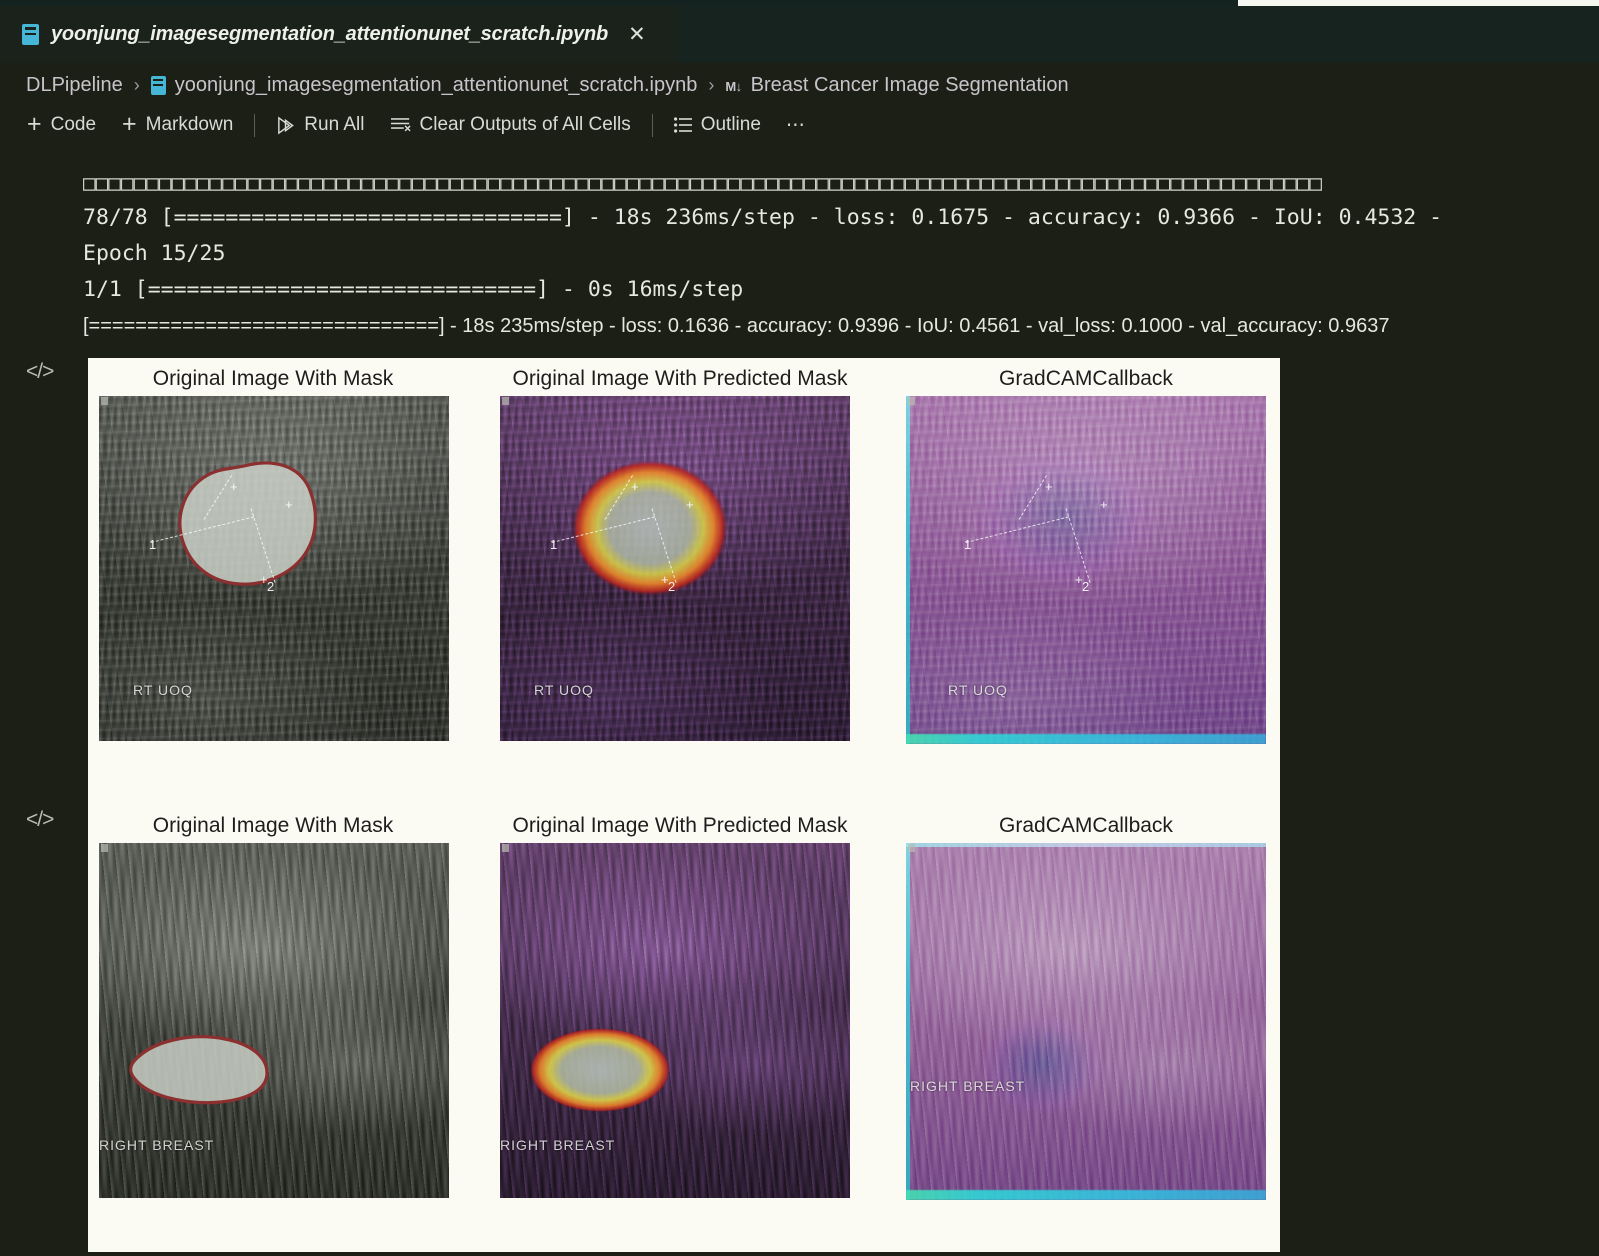 The height and width of the screenshot is (1256, 1599). Describe the element at coordinates (274, 1020) in the screenshot. I see `image-original-with-mask: RIGHT BREAST` at that location.